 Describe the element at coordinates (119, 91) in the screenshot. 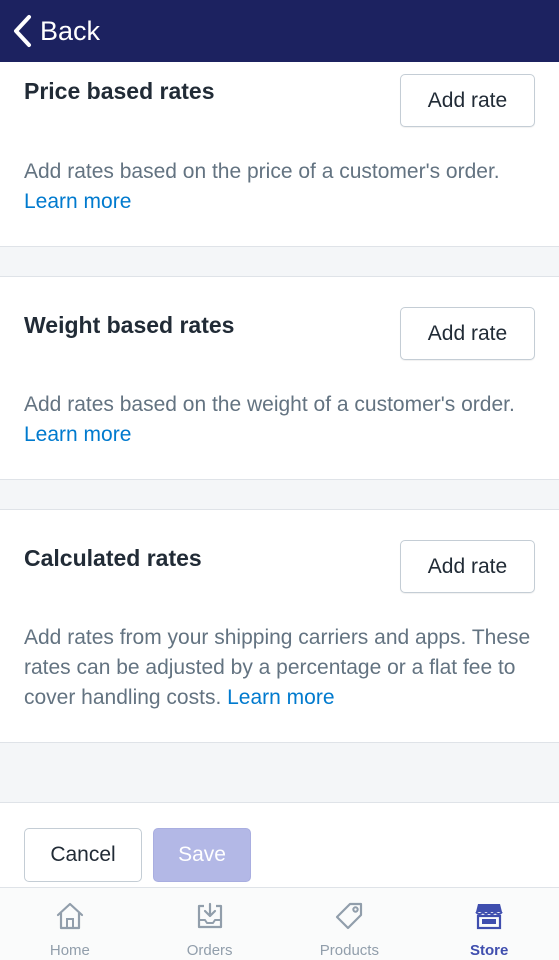

I see `section-title: Price based rates` at that location.